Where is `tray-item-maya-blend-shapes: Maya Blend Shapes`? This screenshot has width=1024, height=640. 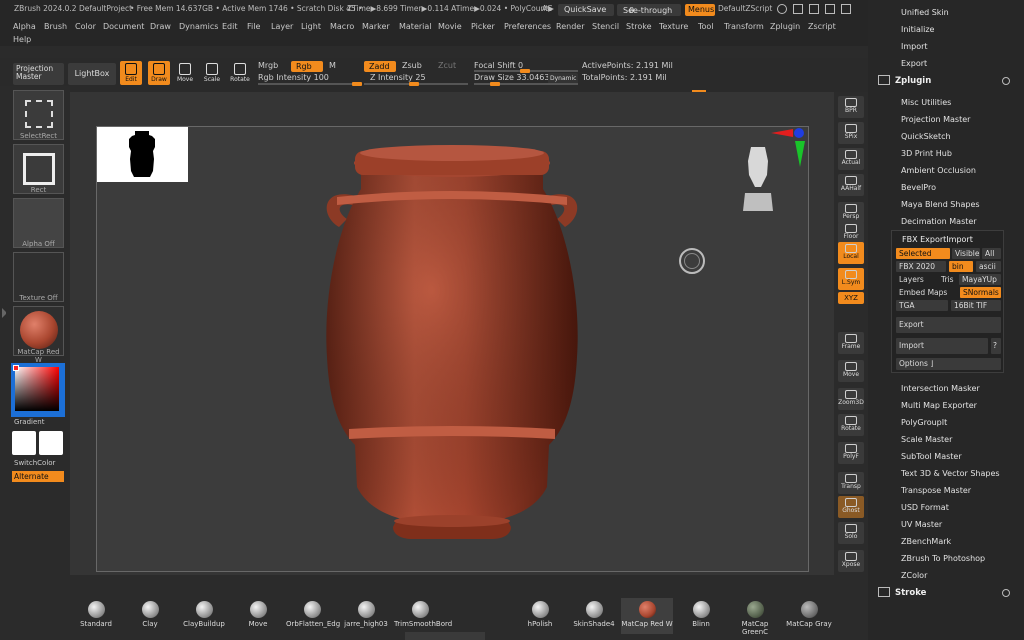
tray-item-maya-blend-shapes: Maya Blend Shapes is located at coordinates (940, 204).